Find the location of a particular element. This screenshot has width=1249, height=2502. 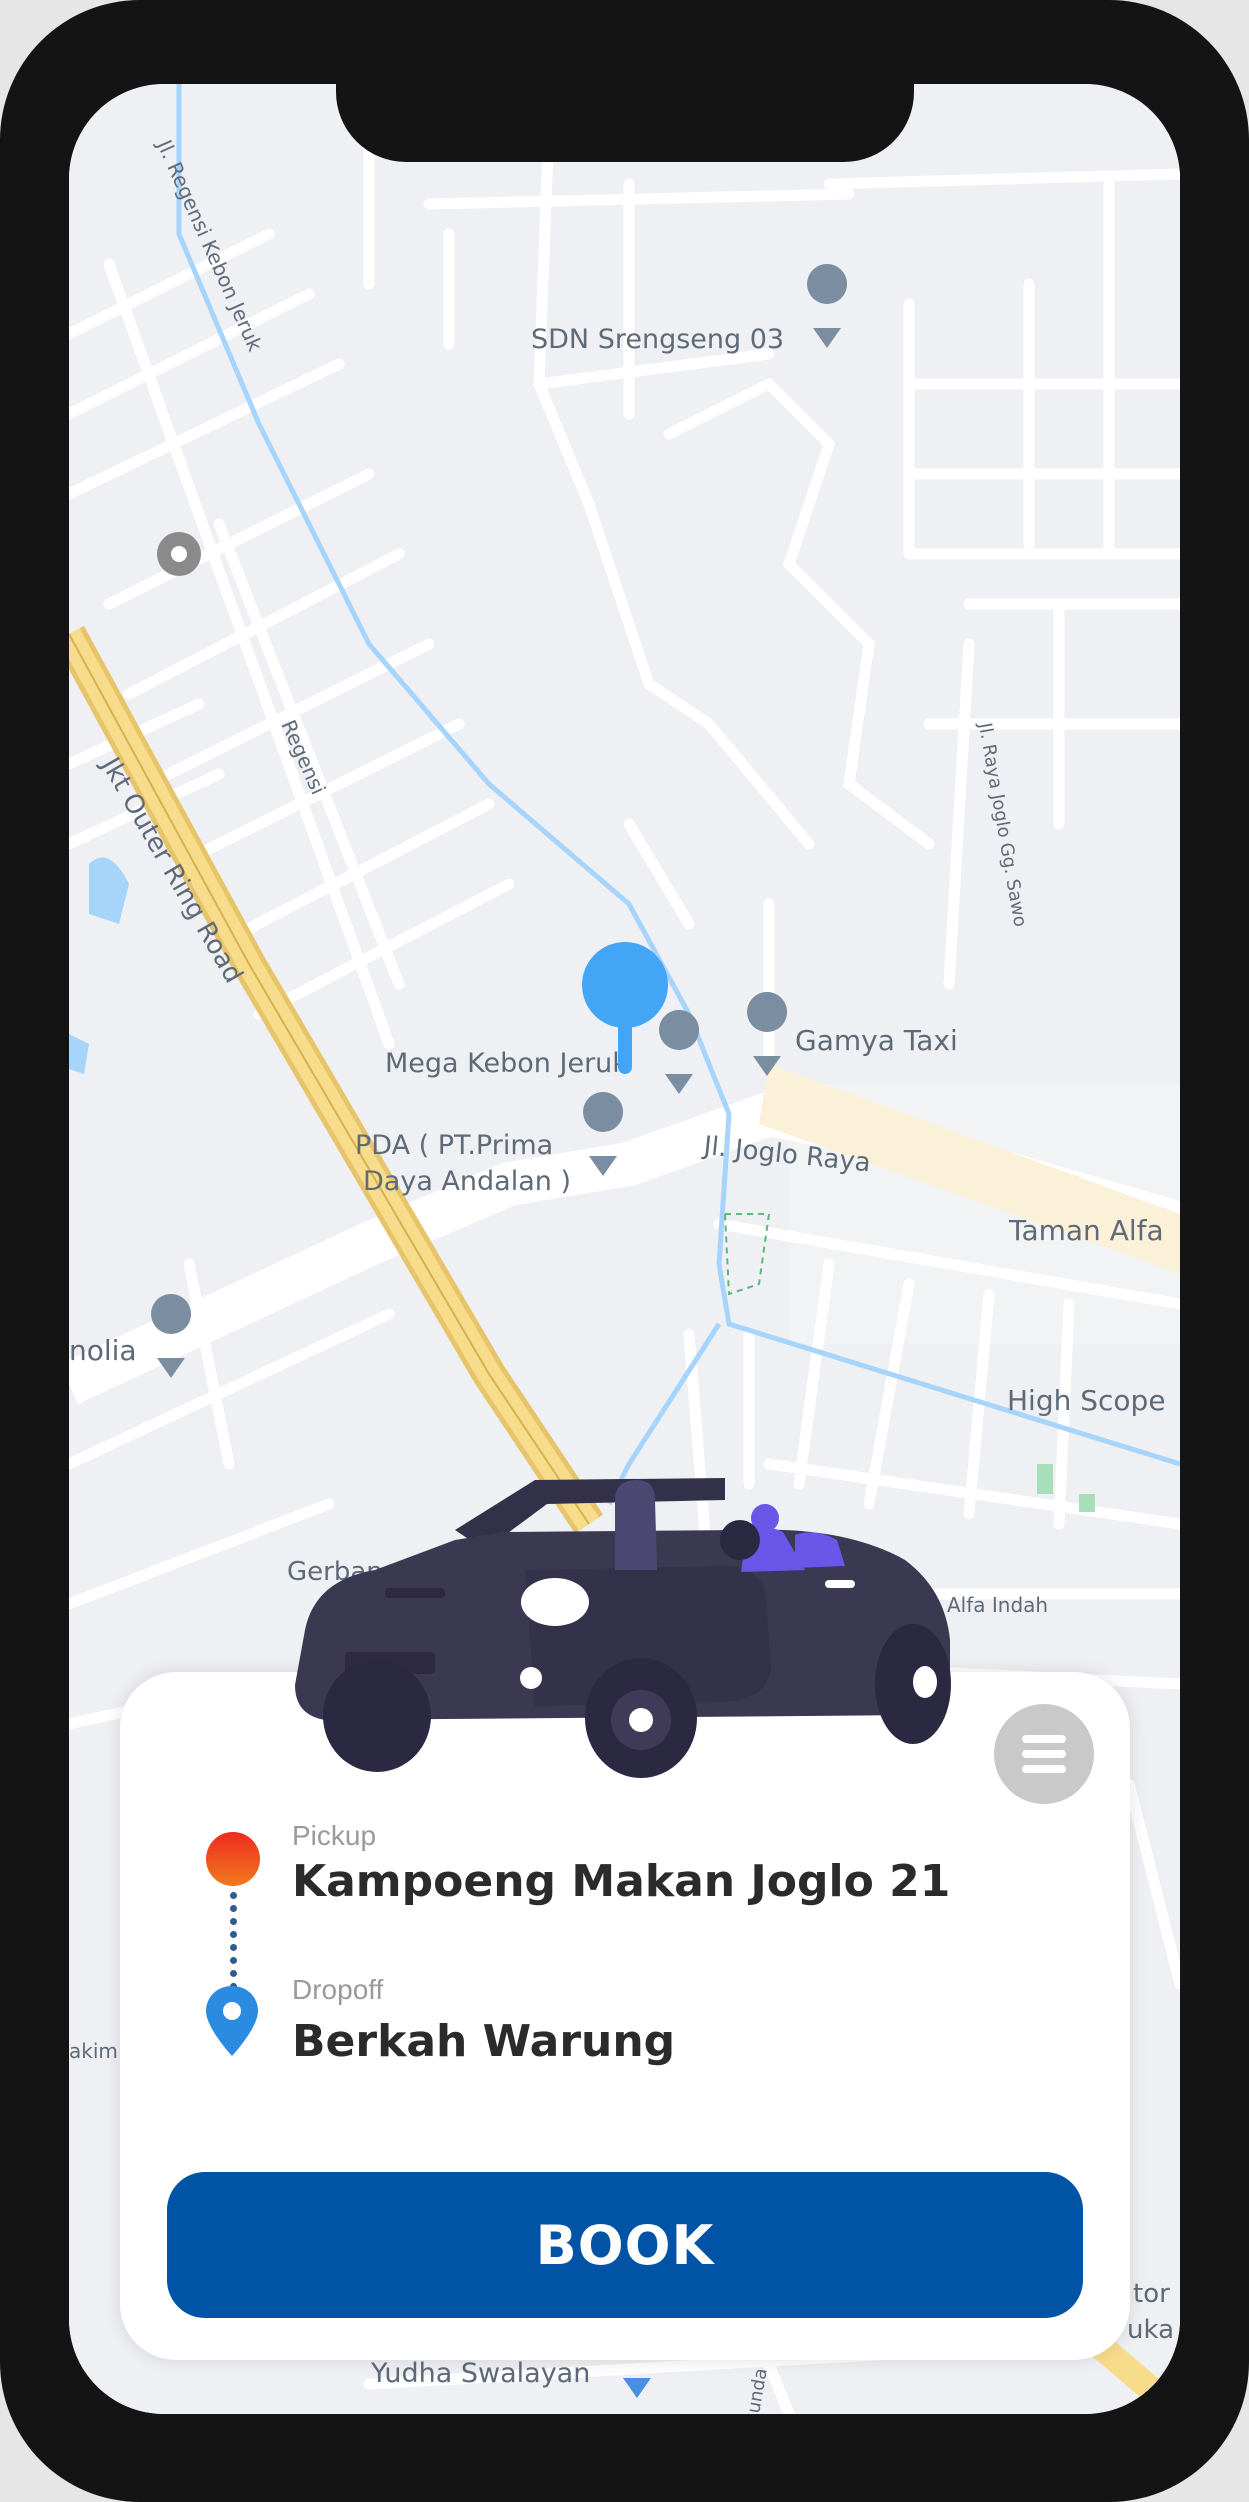

phone-notch is located at coordinates (625, 121).